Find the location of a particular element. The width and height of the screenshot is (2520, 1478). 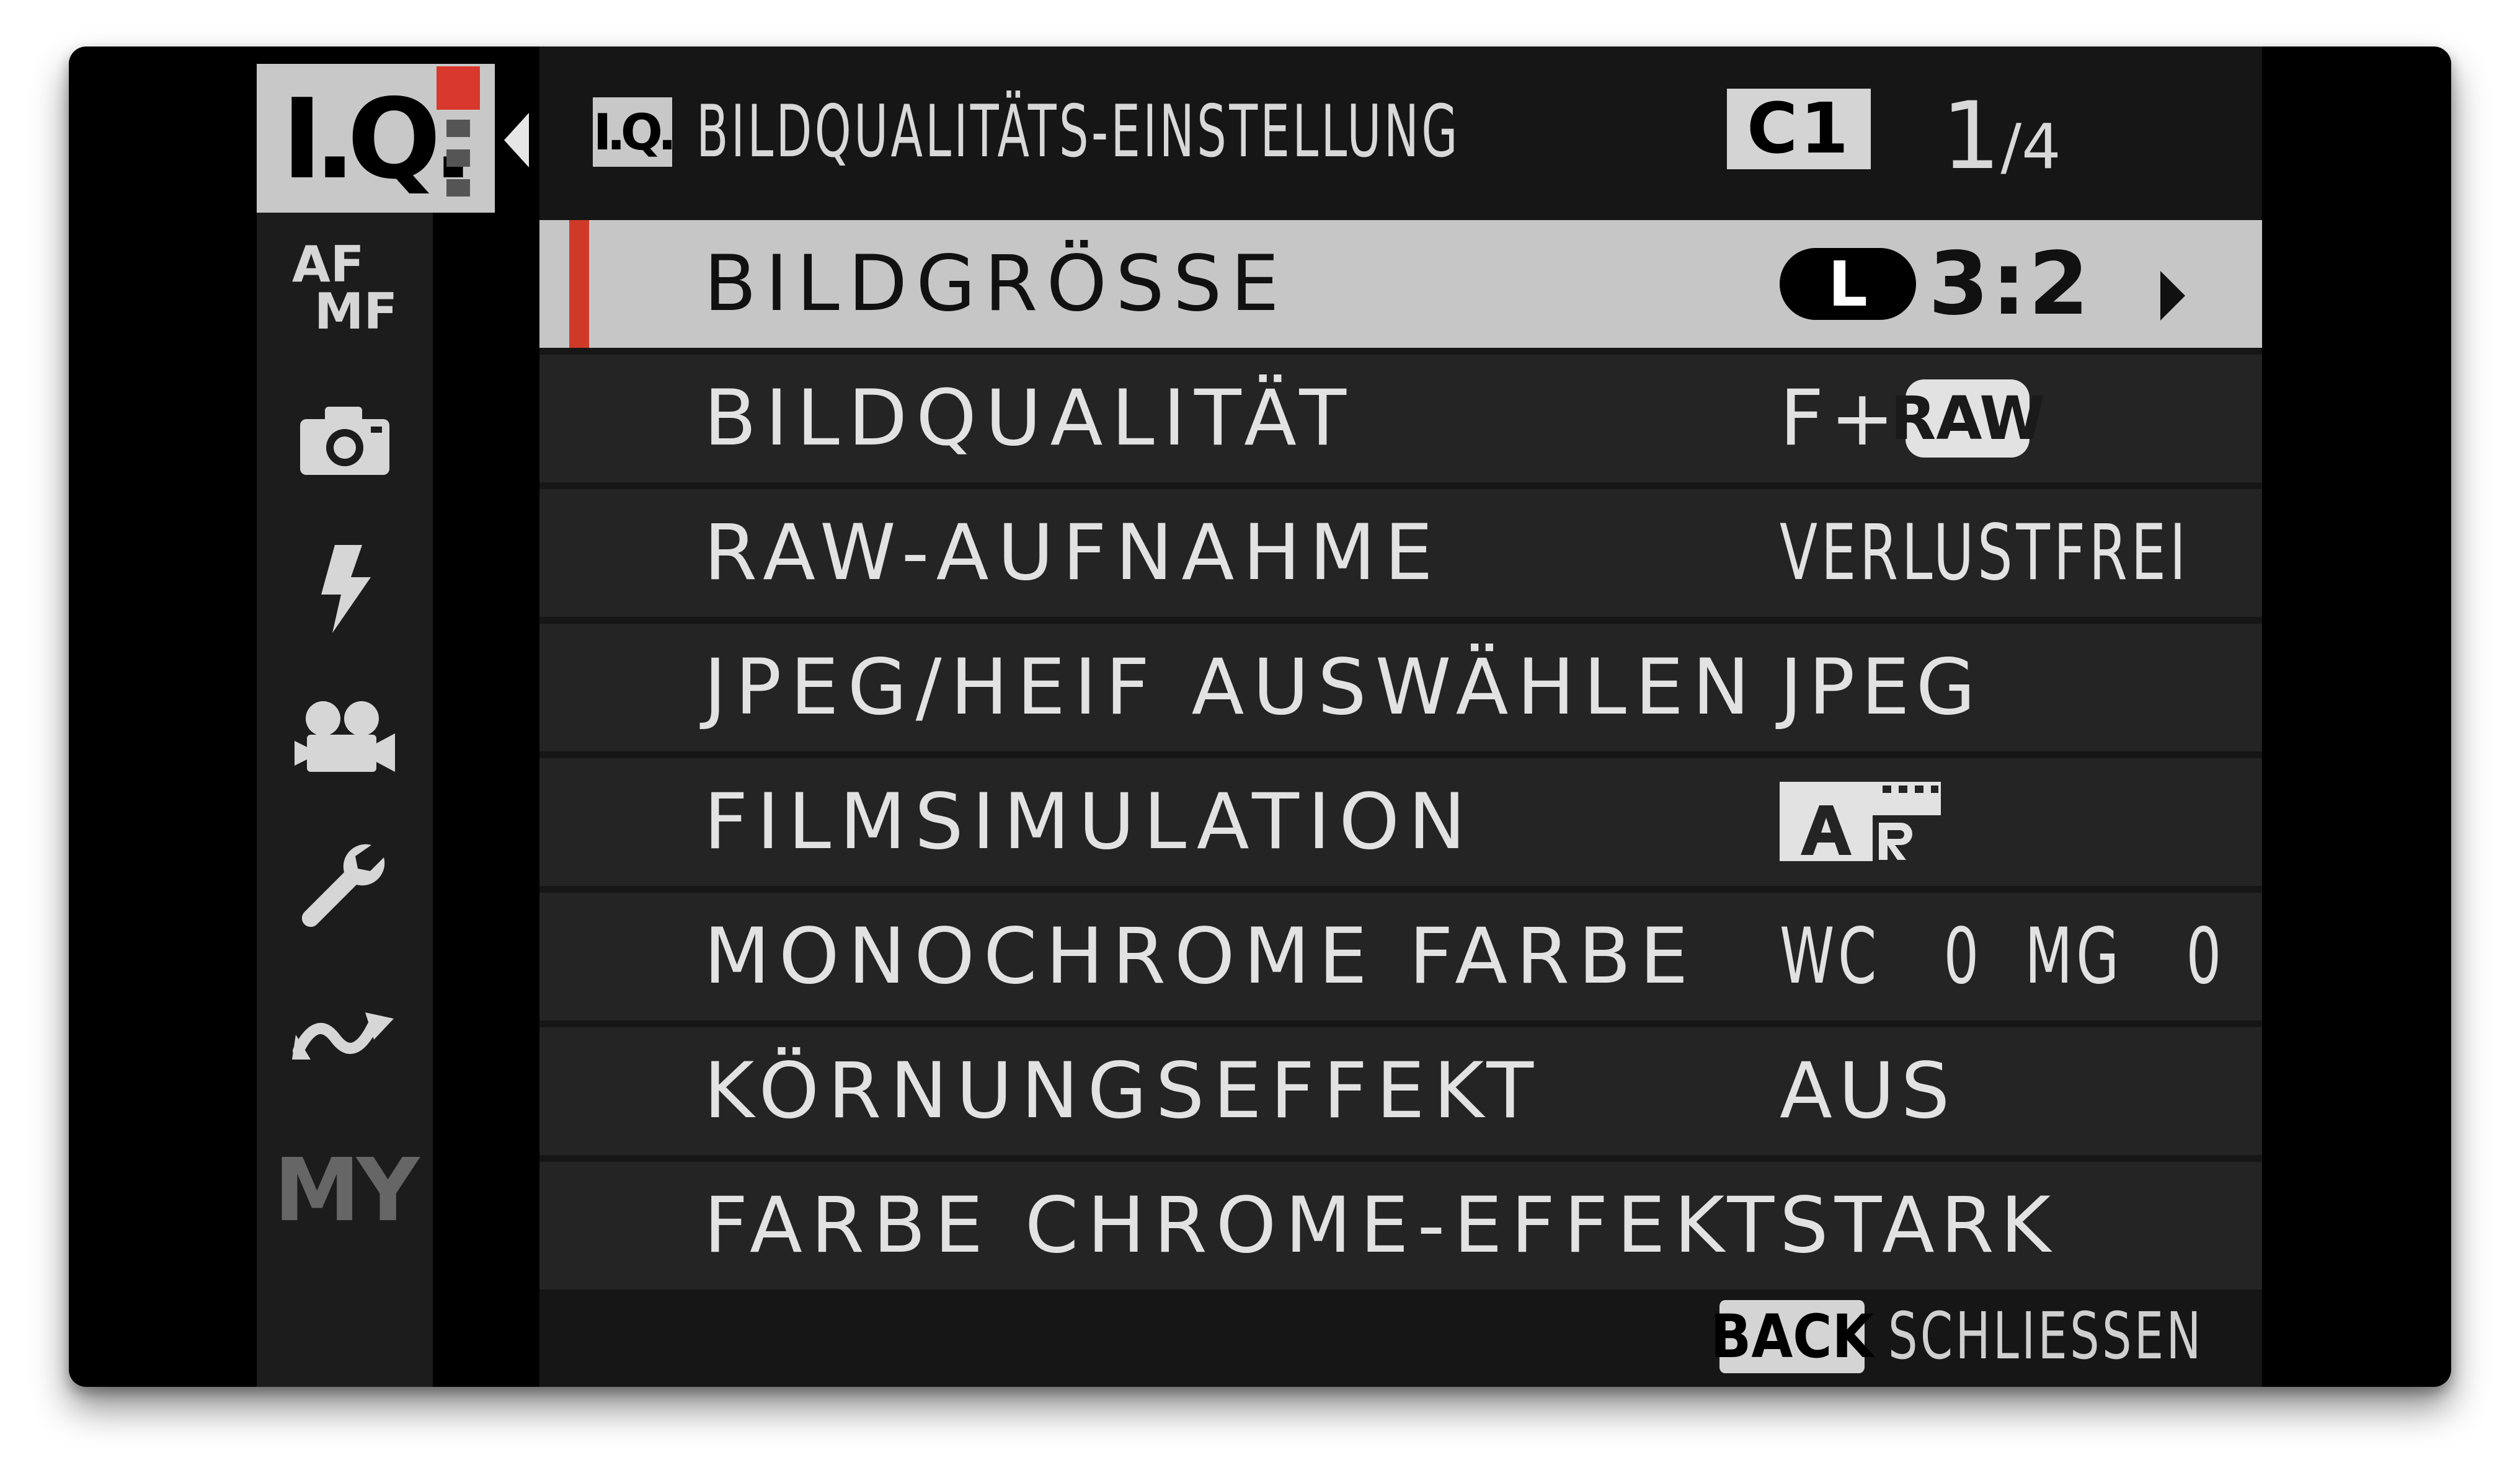

image-quality-header-icon: I.Q. is located at coordinates (635, 132).